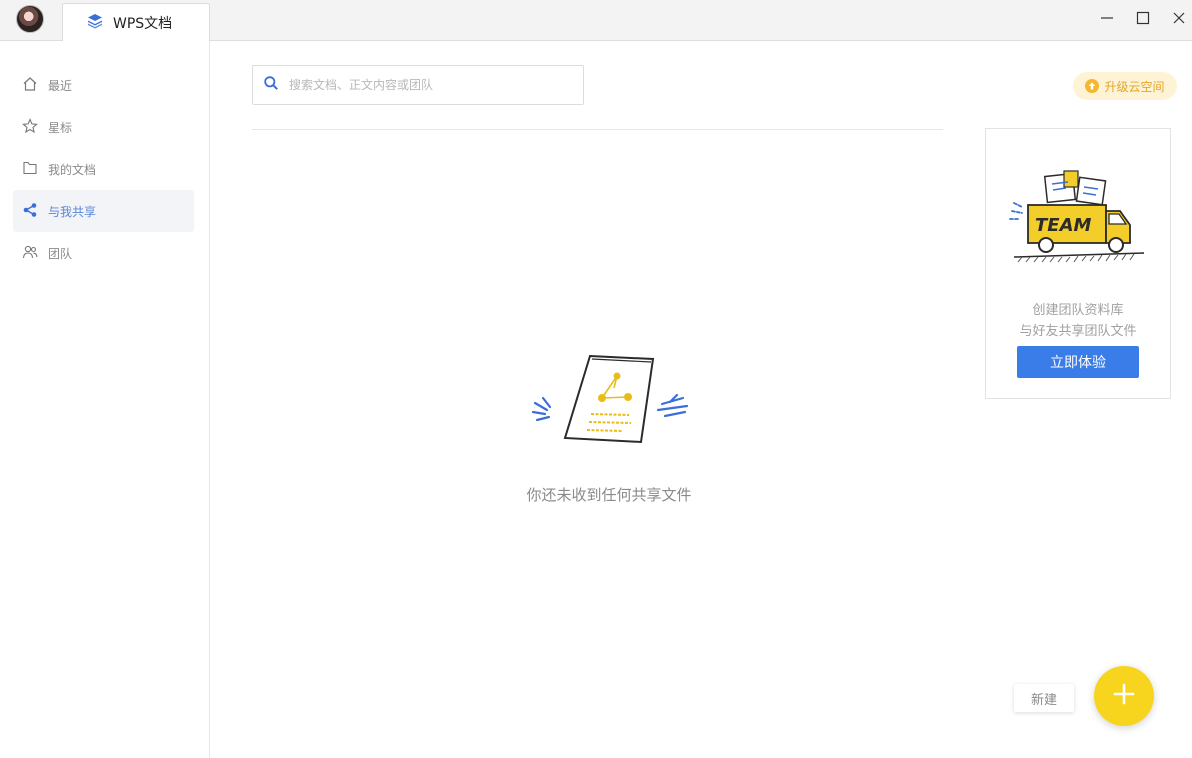 The width and height of the screenshot is (1192, 758). Describe the element at coordinates (609, 495) in the screenshot. I see `empty-state-message: 你还未收到任何共享文件` at that location.